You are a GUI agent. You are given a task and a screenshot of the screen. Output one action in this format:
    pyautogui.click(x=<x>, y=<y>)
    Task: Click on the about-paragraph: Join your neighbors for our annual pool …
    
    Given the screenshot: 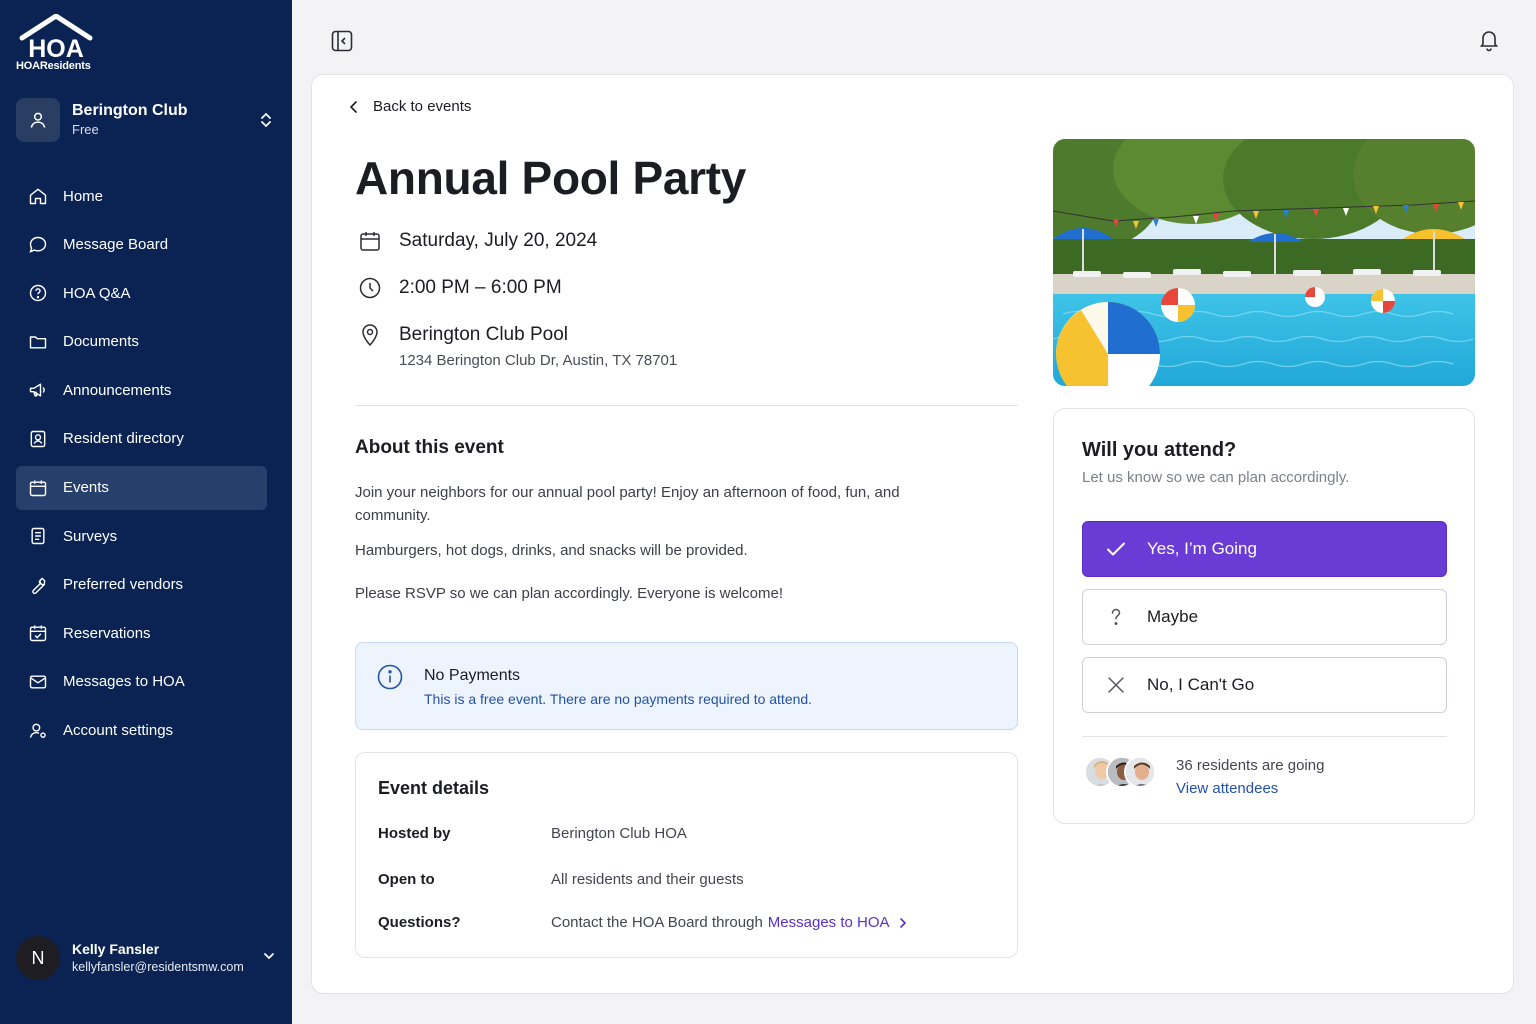 What is the action you would take?
    pyautogui.click(x=627, y=504)
    